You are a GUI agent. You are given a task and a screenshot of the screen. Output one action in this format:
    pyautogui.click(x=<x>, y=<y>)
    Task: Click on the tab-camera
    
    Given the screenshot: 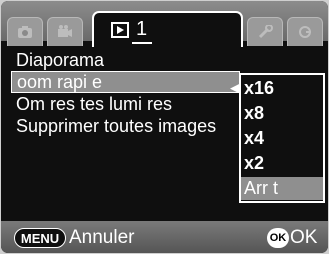 What is the action you would take?
    pyautogui.click(x=25, y=31)
    